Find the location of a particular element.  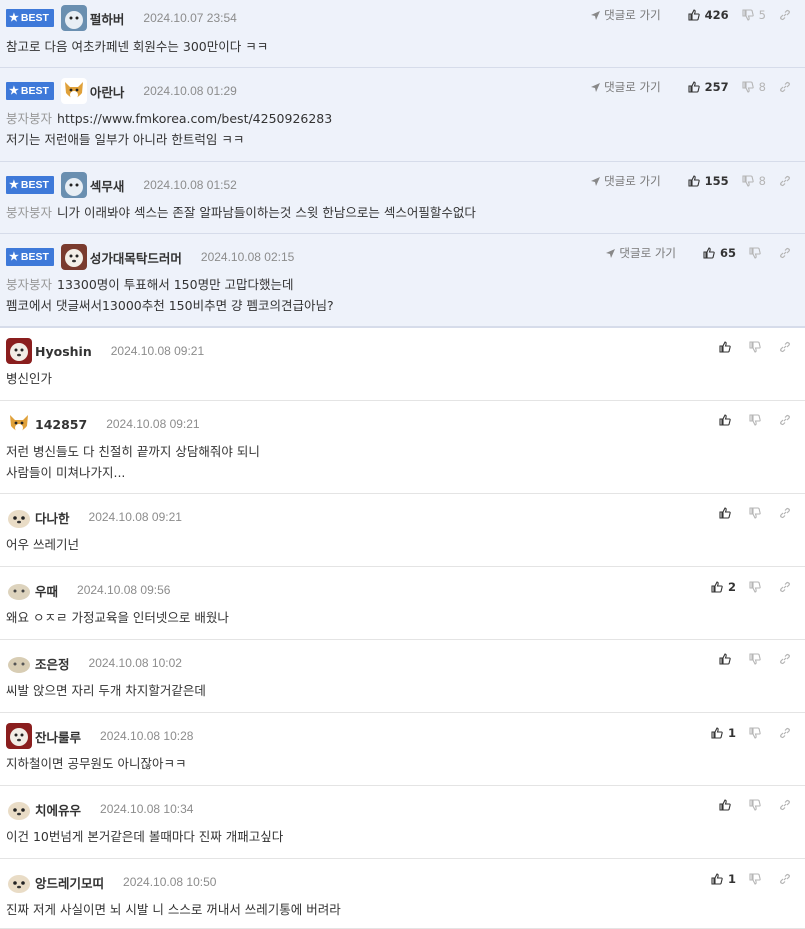

comment-text-line: 어우 쓰레기넌 is located at coordinates (42, 544).